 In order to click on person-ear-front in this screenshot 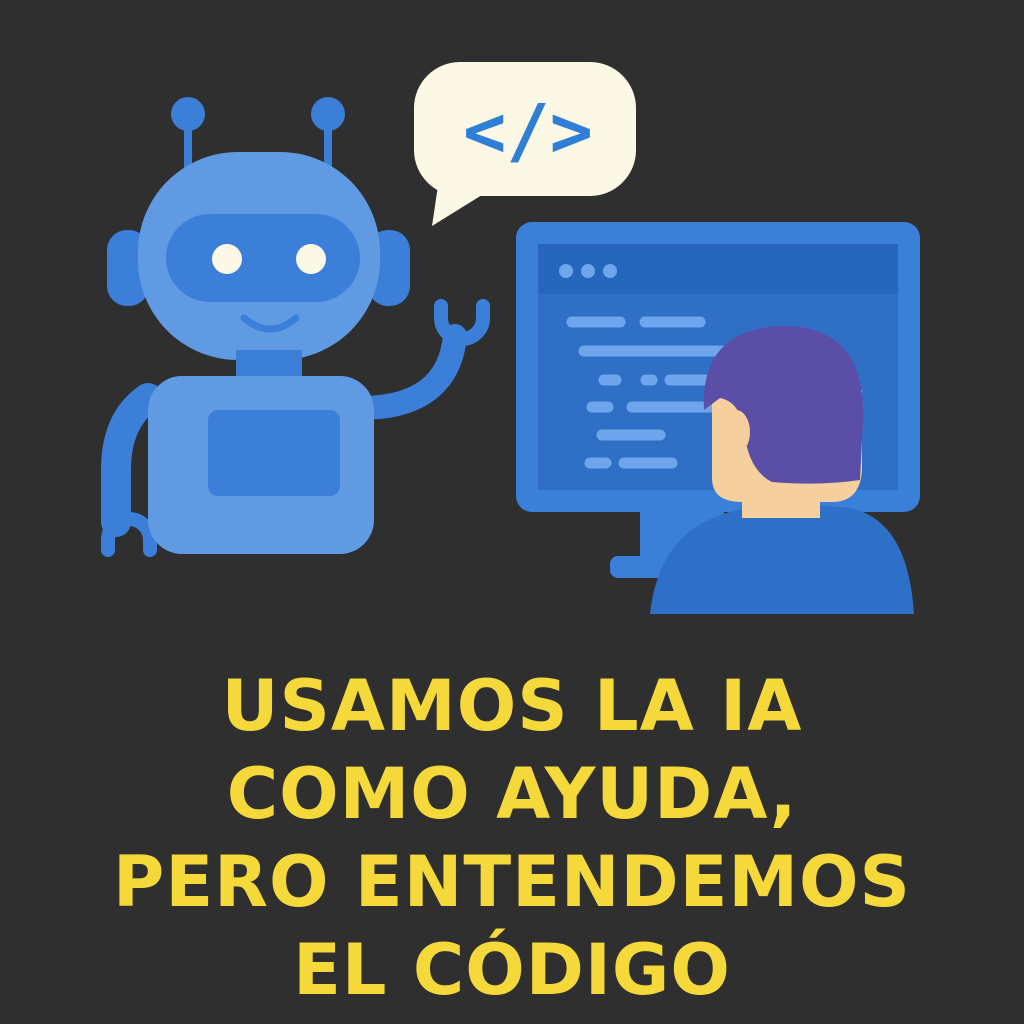, I will do `click(736, 432)`.